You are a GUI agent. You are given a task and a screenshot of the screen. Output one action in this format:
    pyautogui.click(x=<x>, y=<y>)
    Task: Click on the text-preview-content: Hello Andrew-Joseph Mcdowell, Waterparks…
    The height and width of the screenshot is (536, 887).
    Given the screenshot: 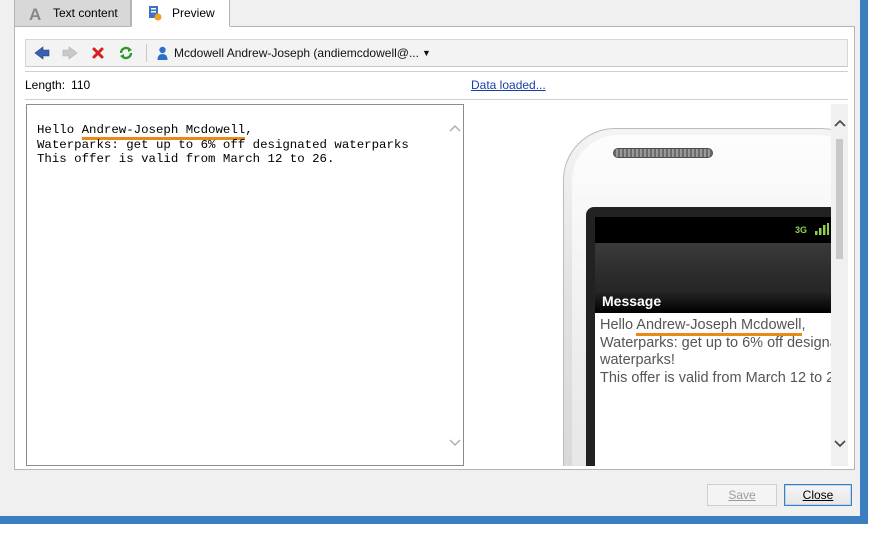 What is the action you would take?
    pyautogui.click(x=223, y=145)
    